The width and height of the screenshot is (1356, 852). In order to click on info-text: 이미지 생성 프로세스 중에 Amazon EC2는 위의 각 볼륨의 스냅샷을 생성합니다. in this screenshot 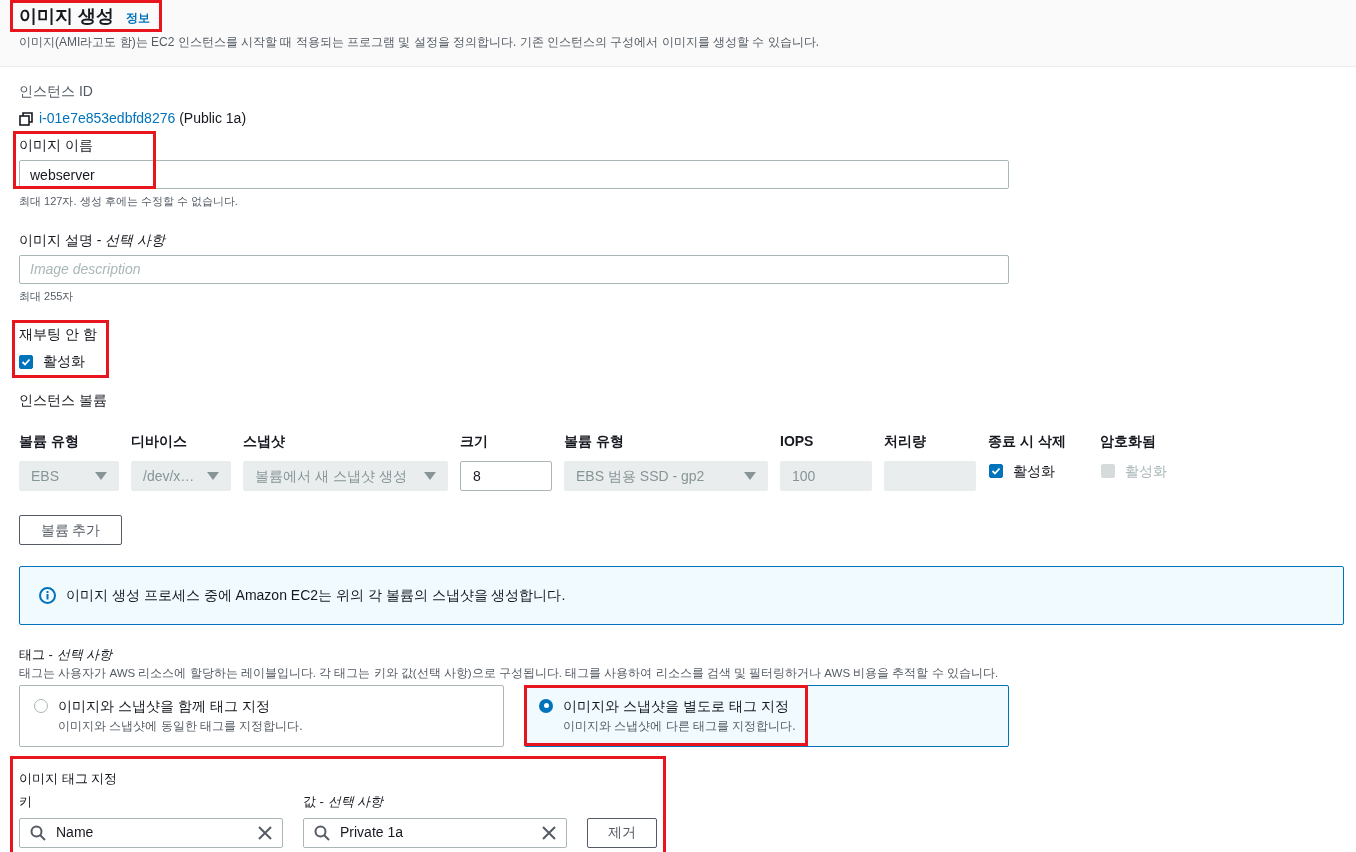, I will do `click(316, 595)`.